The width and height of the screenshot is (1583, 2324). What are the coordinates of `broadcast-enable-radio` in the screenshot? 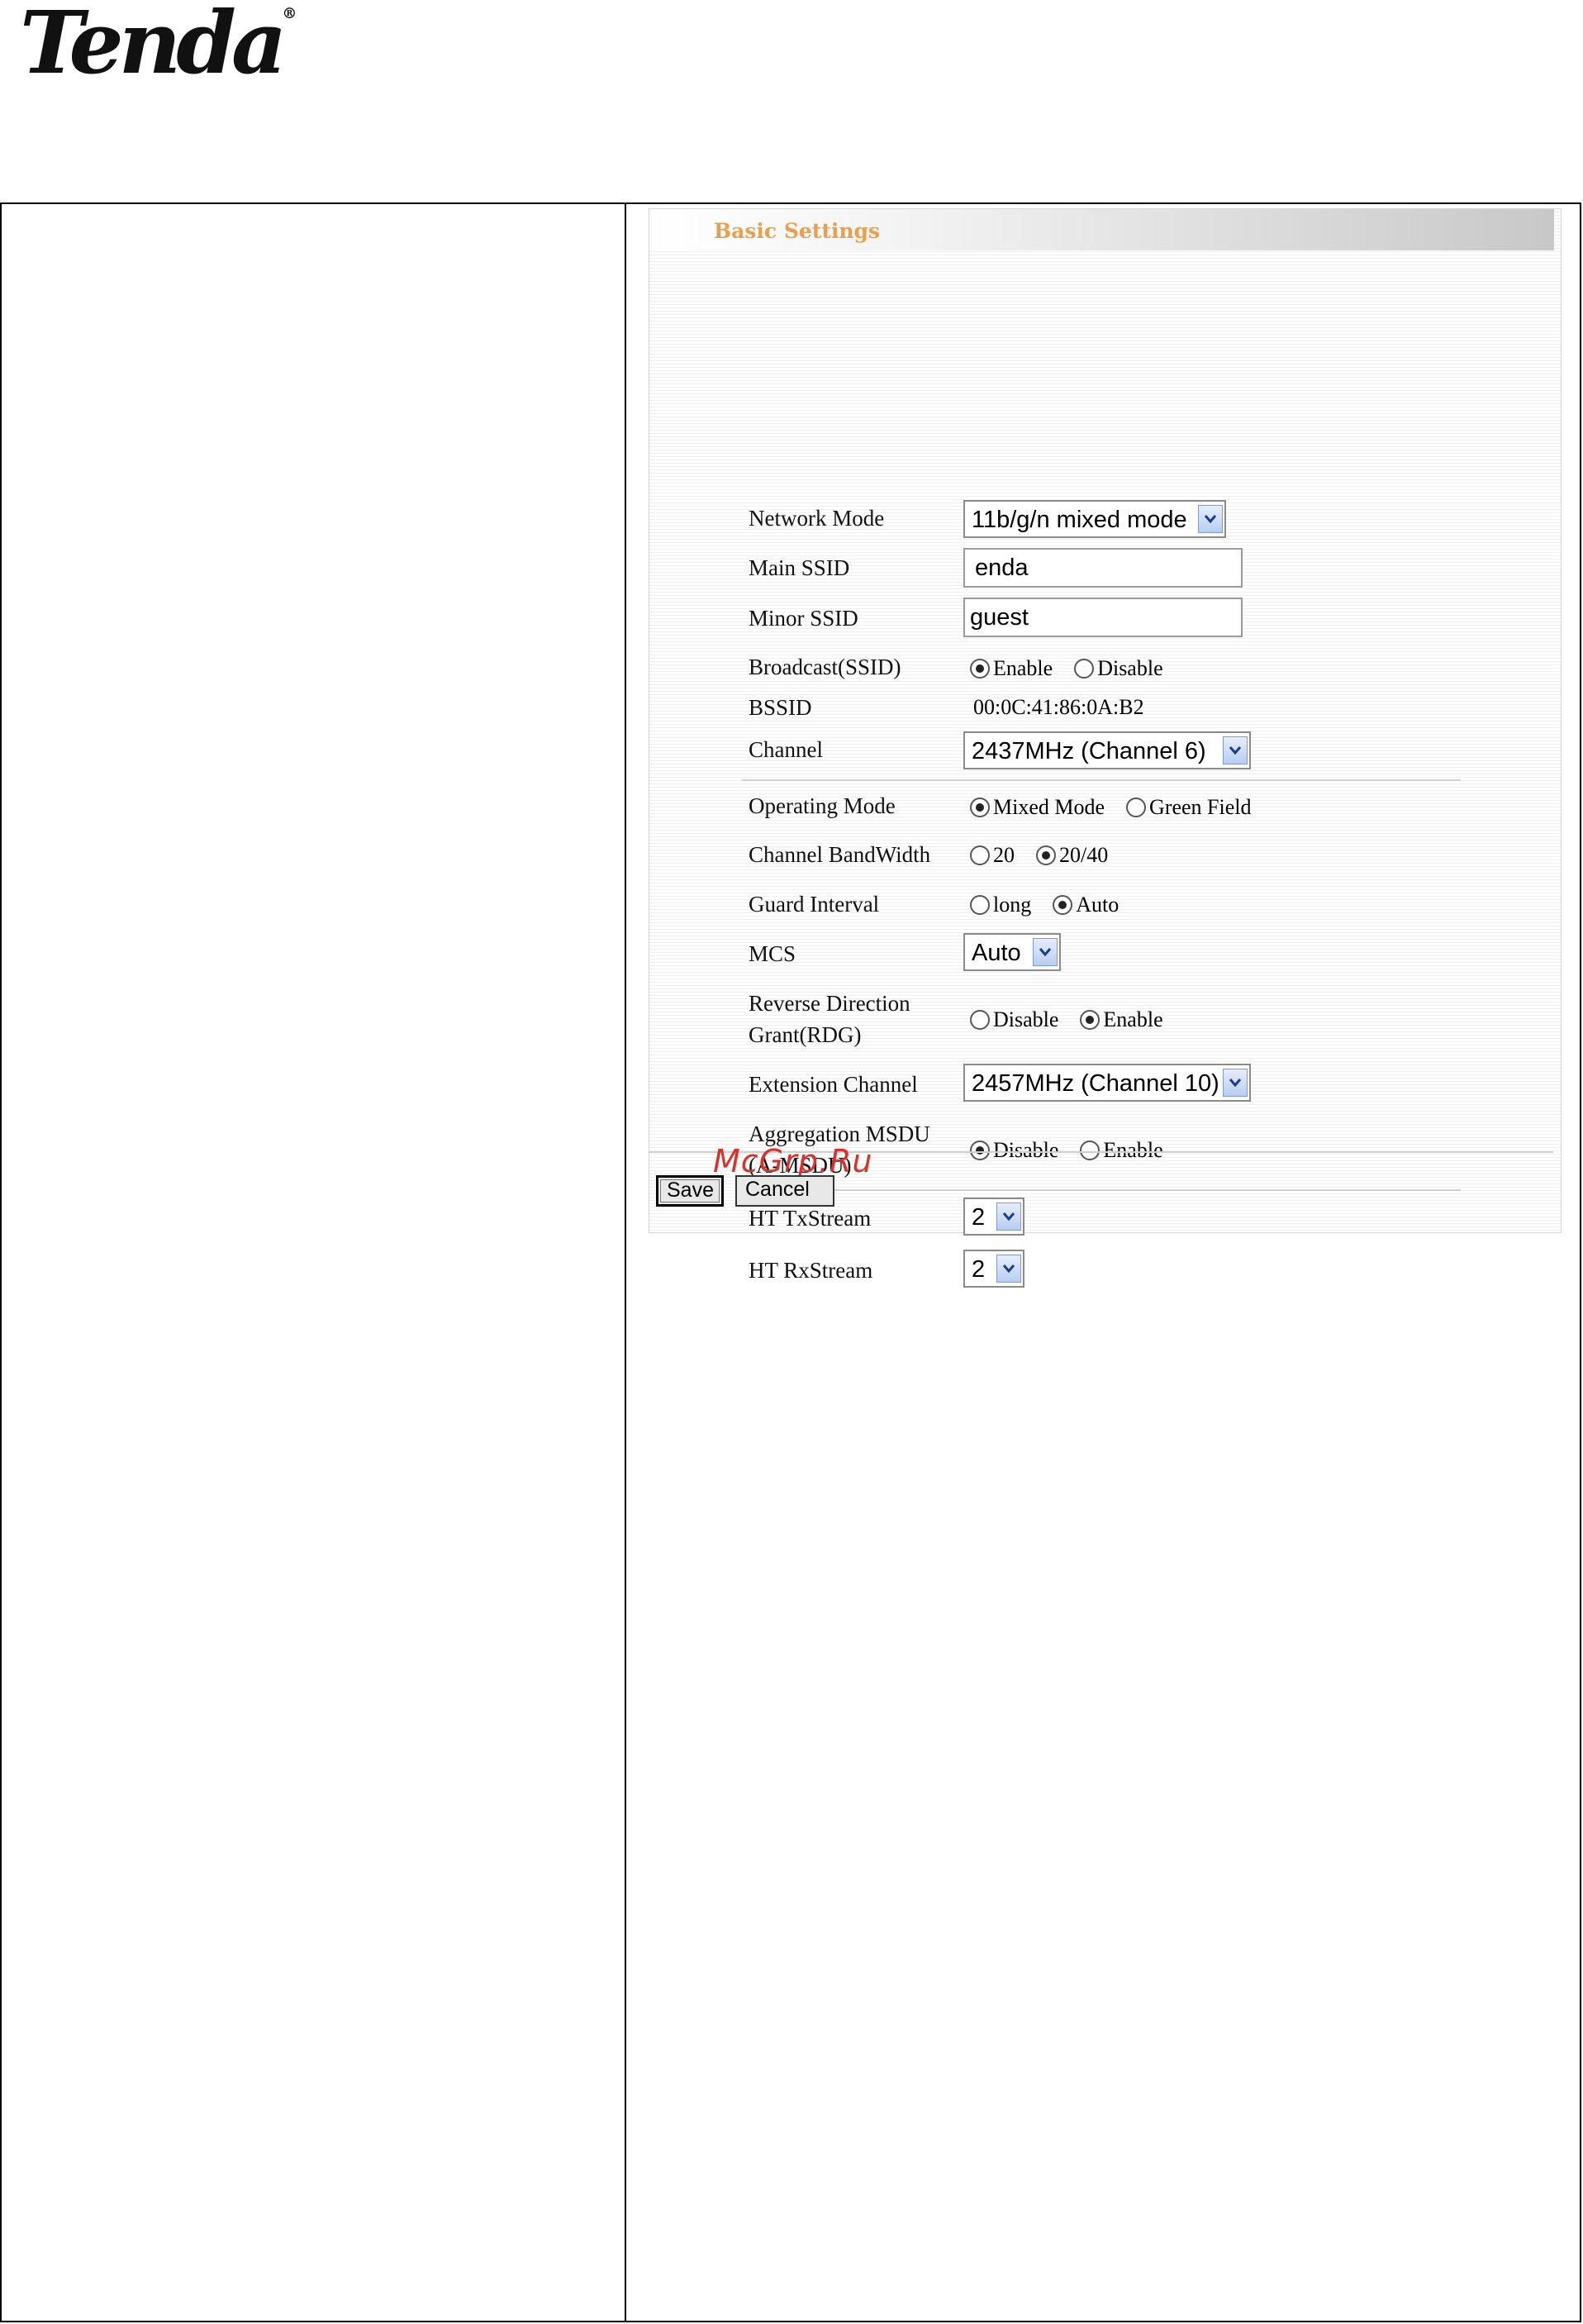 It's located at (980, 669).